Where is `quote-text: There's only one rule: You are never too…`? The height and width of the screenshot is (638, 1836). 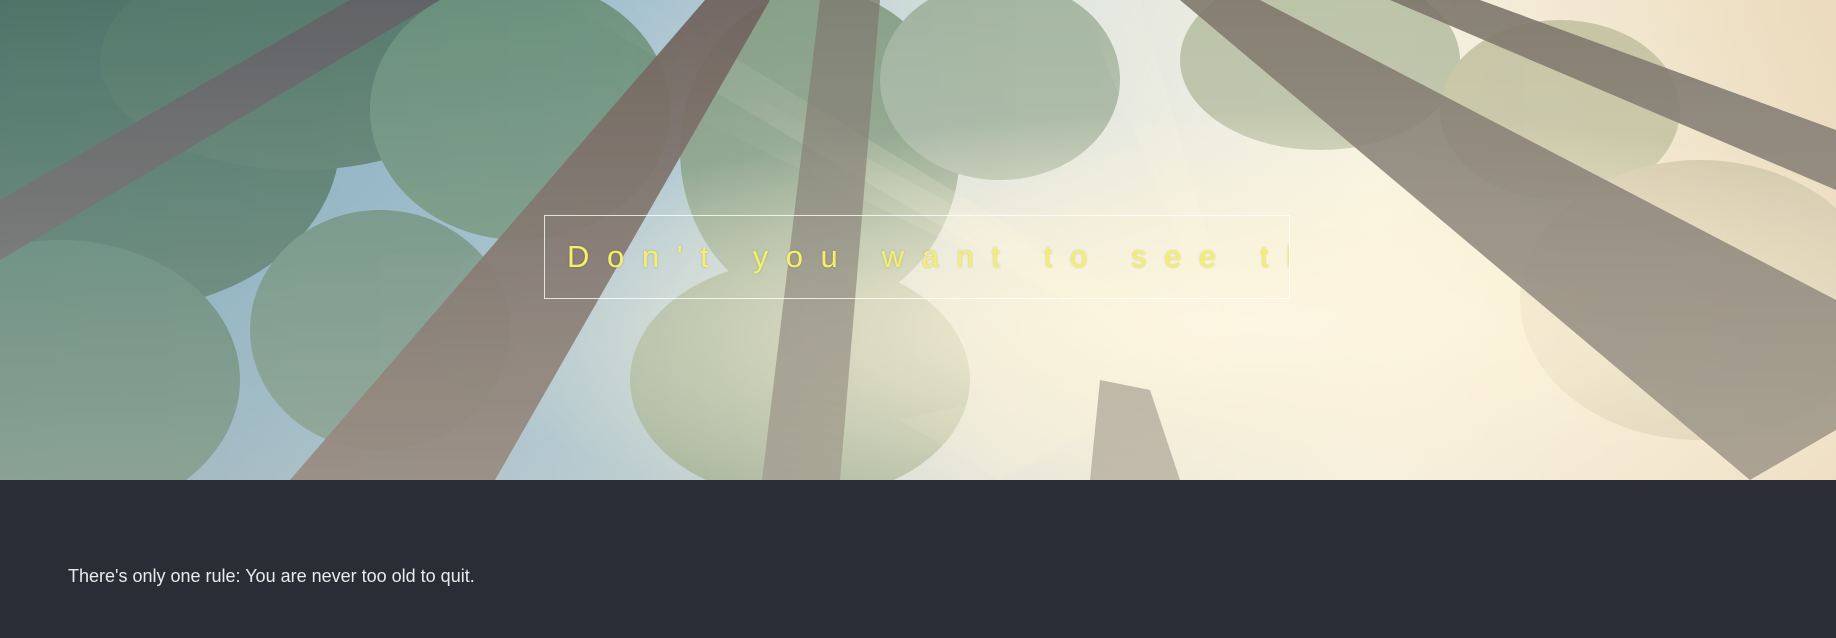
quote-text: There's only one rule: You are never too… is located at coordinates (271, 576).